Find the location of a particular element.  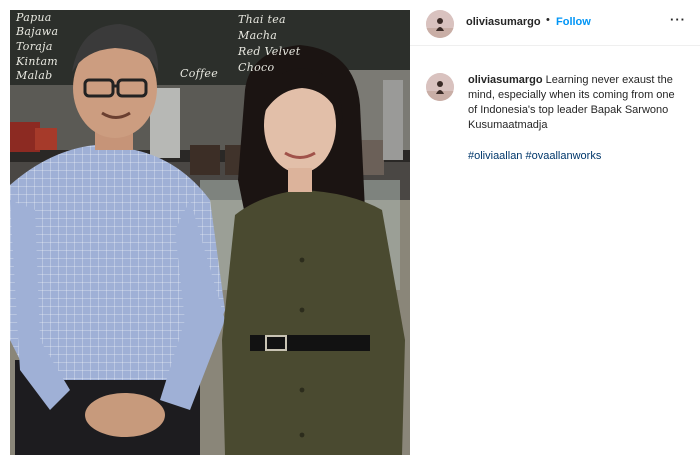

menu-board-line: Red Velvet is located at coordinates (269, 51).